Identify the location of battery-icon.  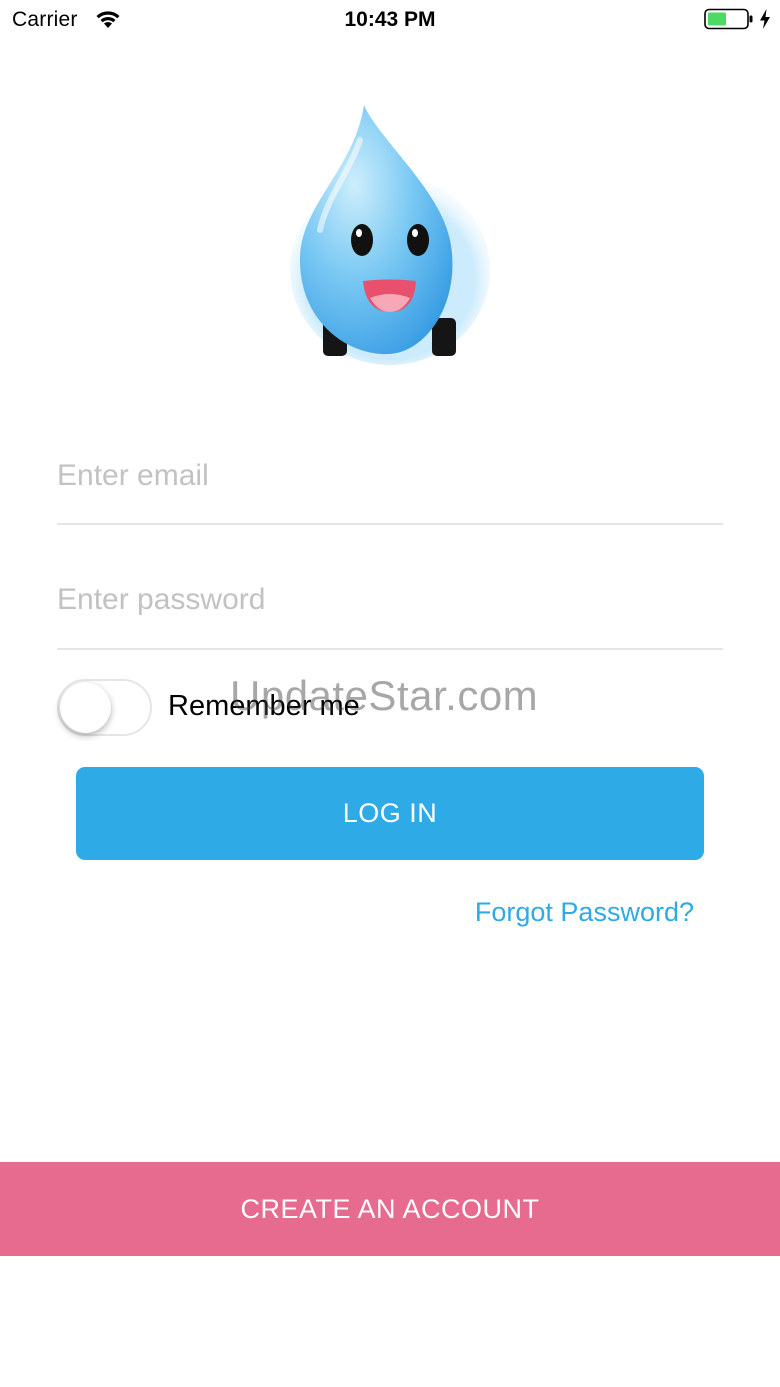
(728, 19).